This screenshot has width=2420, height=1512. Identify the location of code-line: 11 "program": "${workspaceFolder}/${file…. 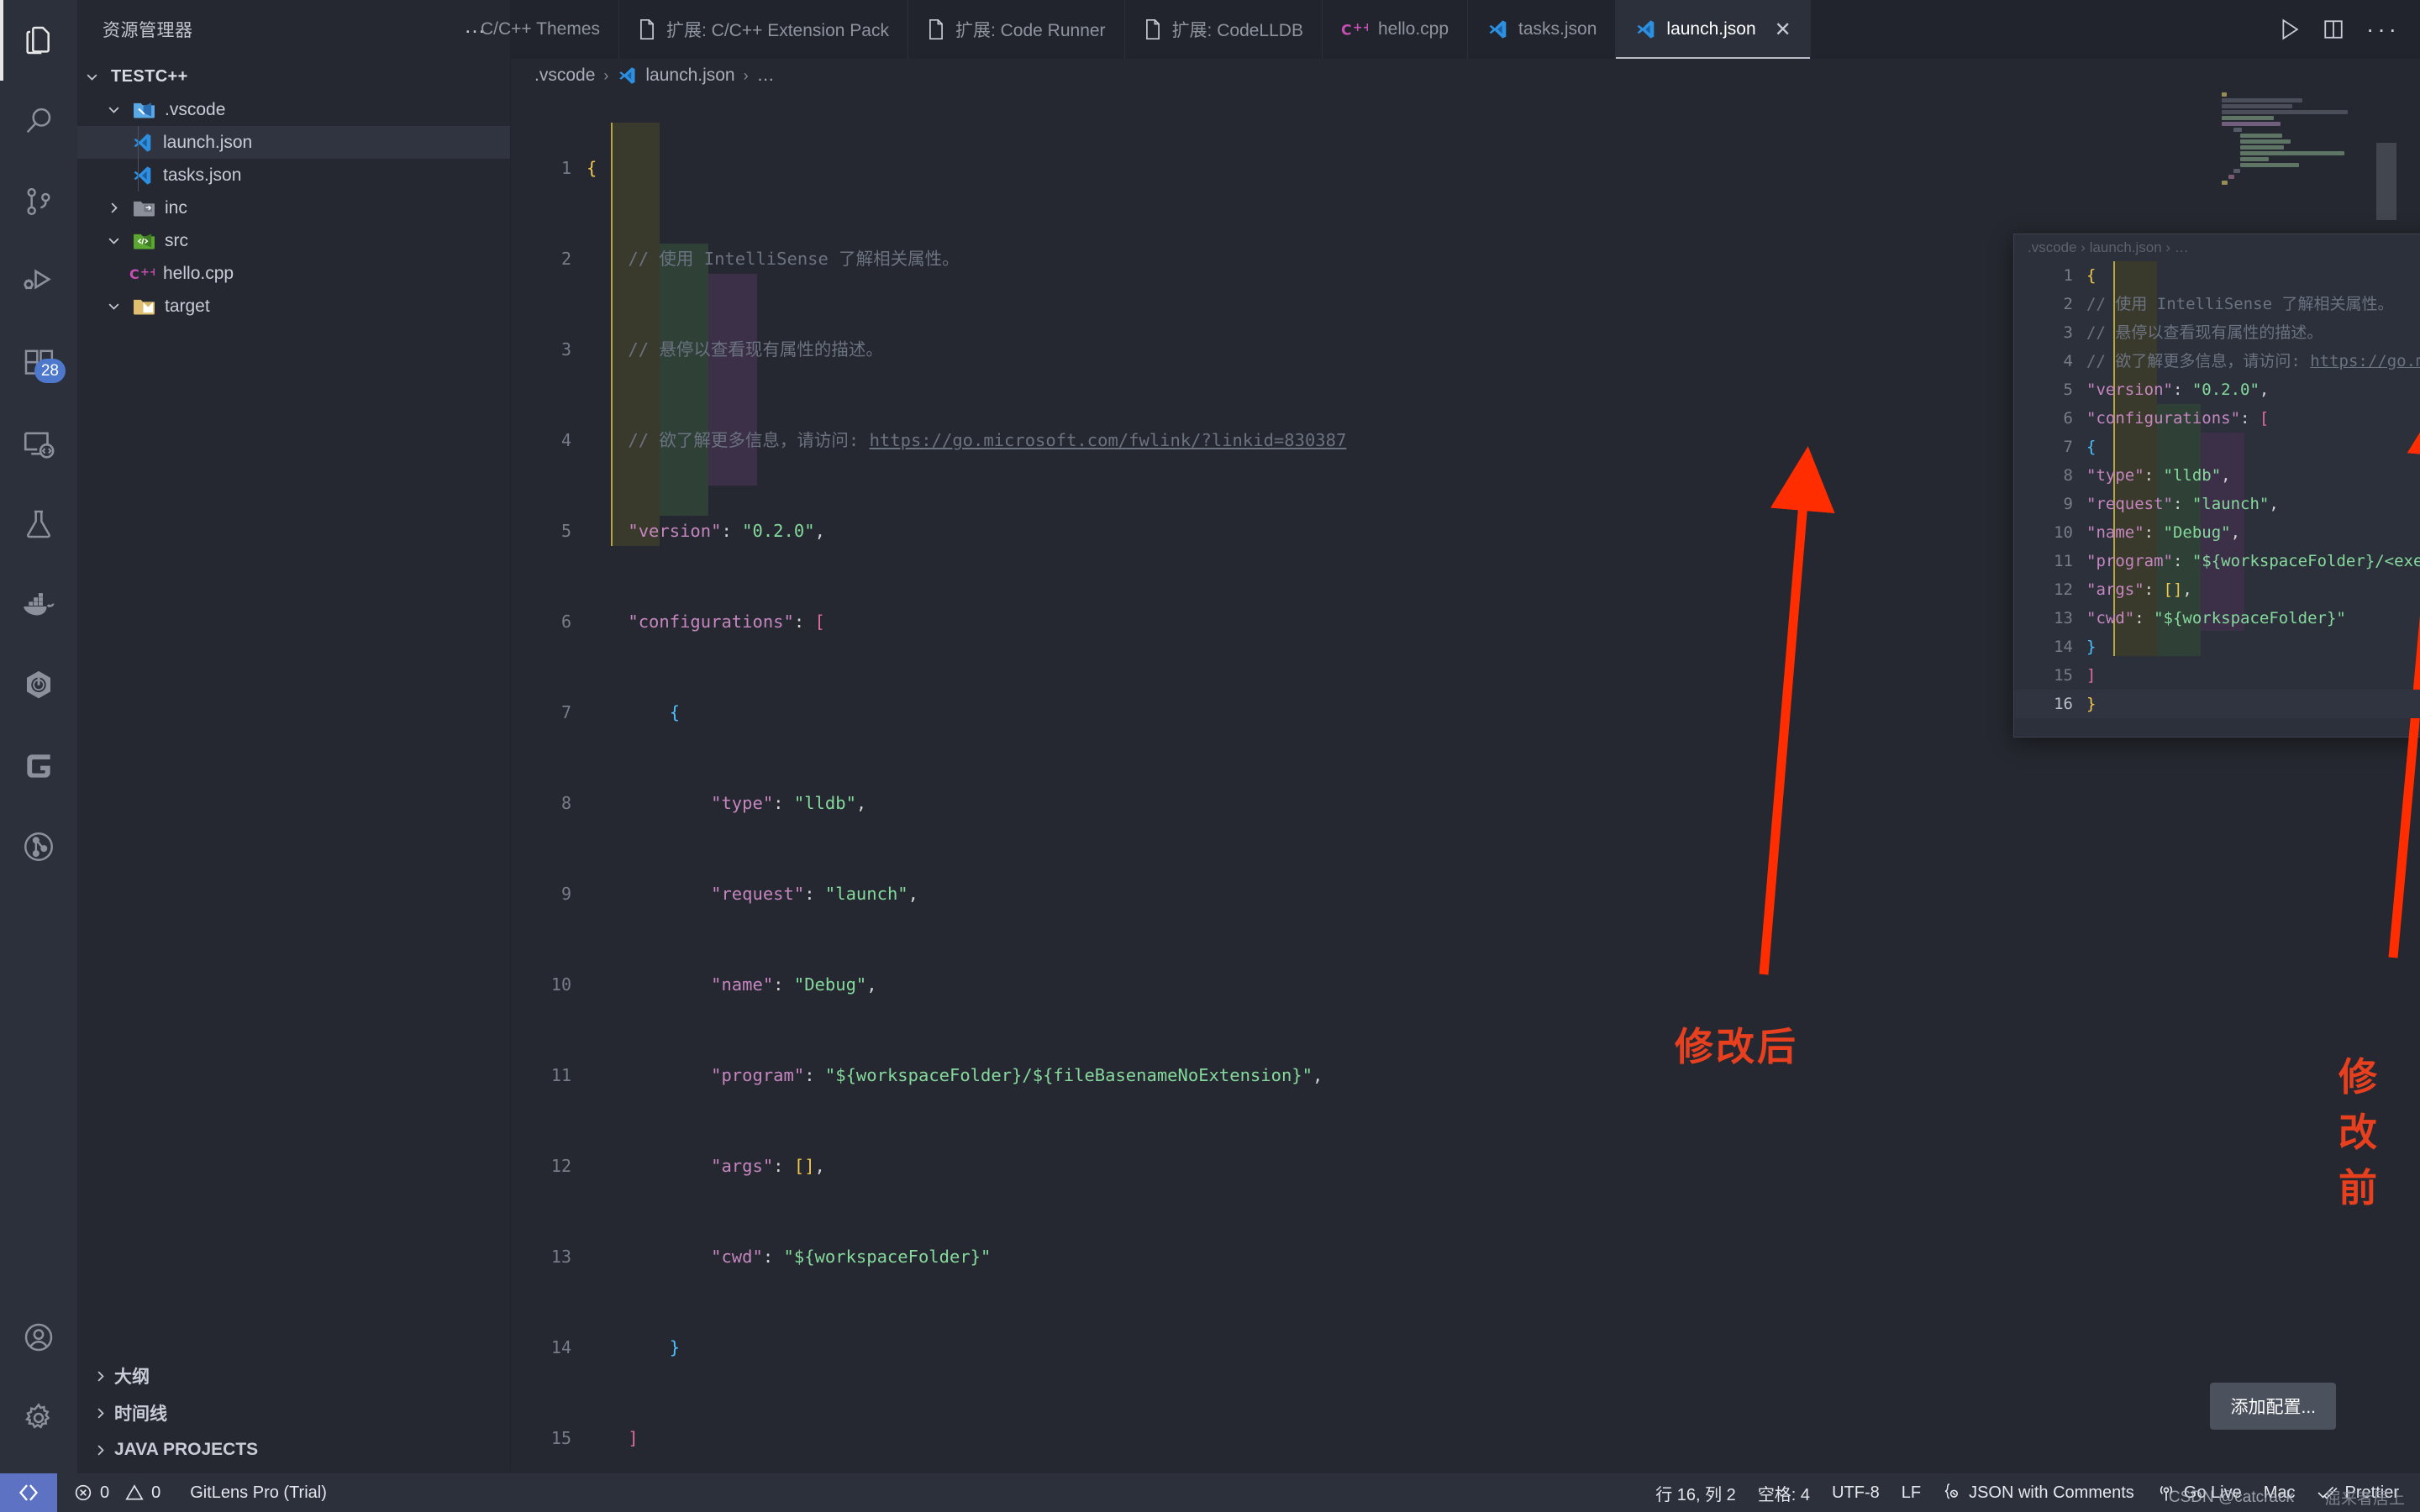
(1466, 1075).